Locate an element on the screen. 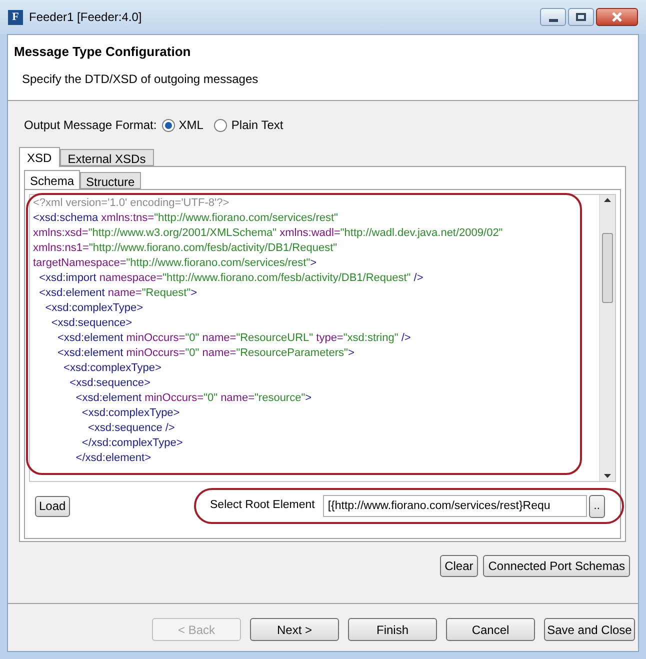 The height and width of the screenshot is (659, 646). code-line: <xsd:import namespace="http://www.fiorano.com/fesb/activity/DB1/Request" /> is located at coordinates (231, 278).